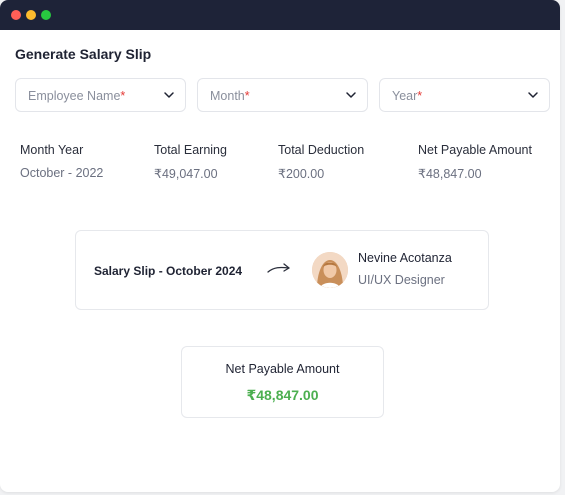 This screenshot has width=565, height=495. What do you see at coordinates (475, 150) in the screenshot?
I see `summary-header-net-payable: Net Payable Amount` at bounding box center [475, 150].